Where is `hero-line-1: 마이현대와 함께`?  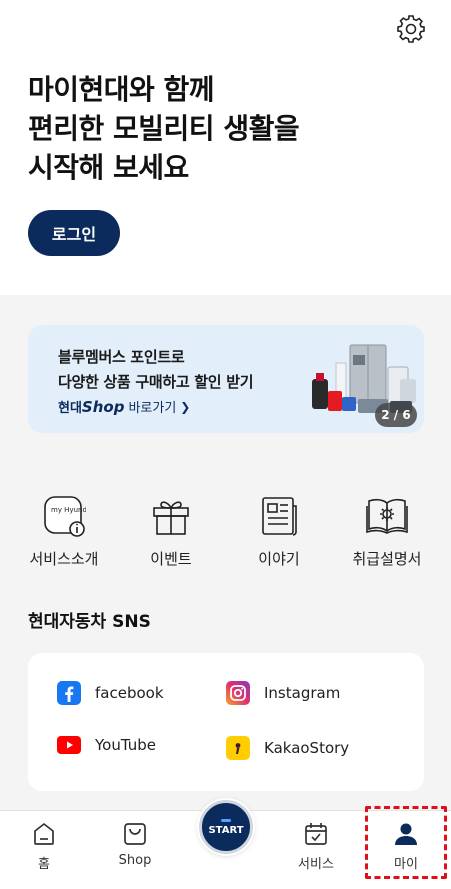 hero-line-1: 마이현대와 함께 is located at coordinates (121, 89).